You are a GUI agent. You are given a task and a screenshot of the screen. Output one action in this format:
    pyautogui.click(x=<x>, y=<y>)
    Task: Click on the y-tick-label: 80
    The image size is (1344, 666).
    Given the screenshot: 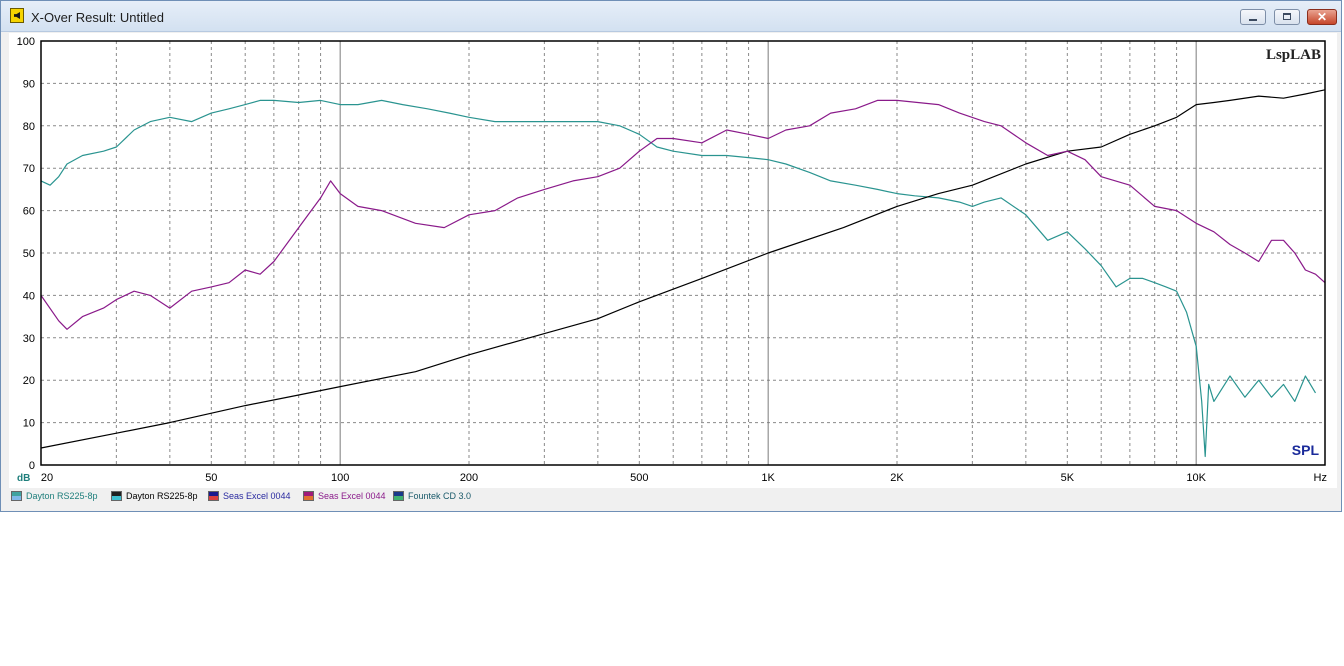 What is the action you would take?
    pyautogui.click(x=29, y=127)
    